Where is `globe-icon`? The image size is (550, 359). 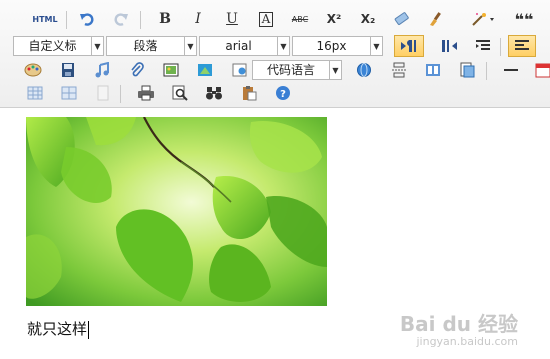
globe-icon is located at coordinates (364, 70).